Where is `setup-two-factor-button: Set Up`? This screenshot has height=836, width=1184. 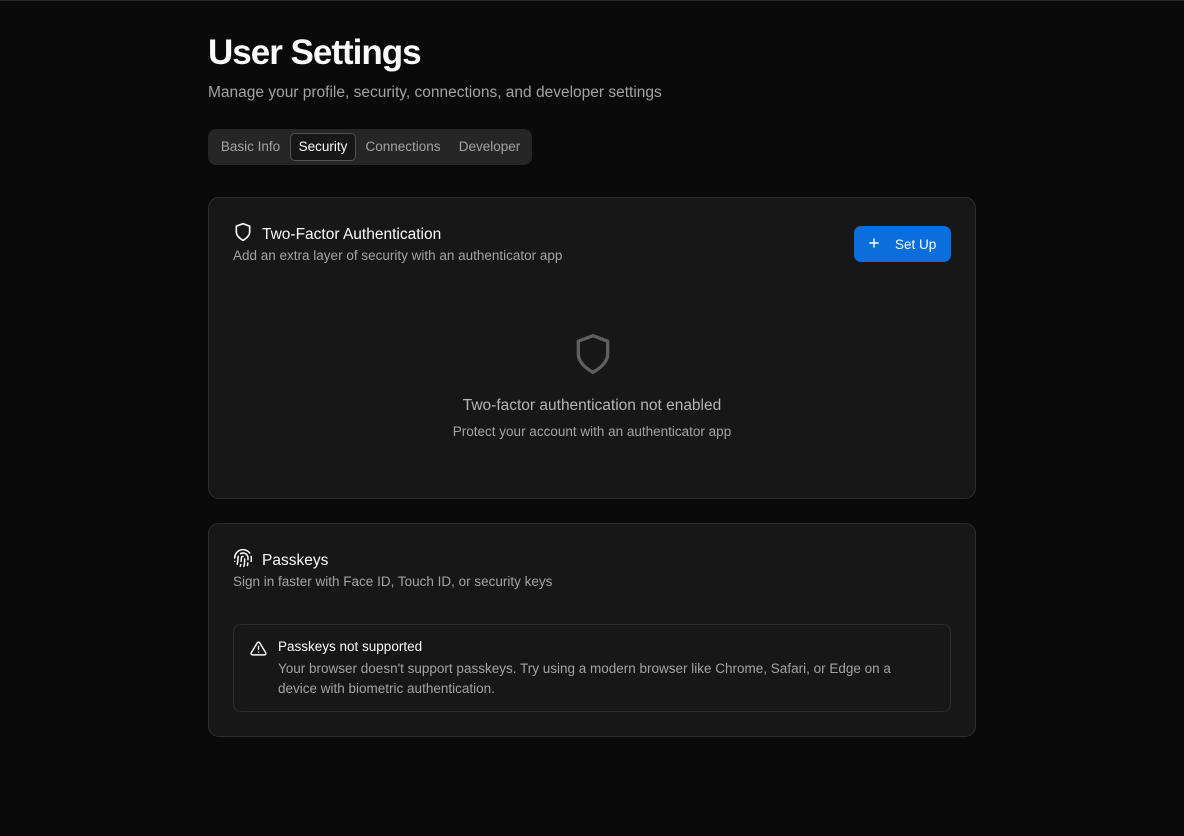 setup-two-factor-button: Set Up is located at coordinates (902, 244).